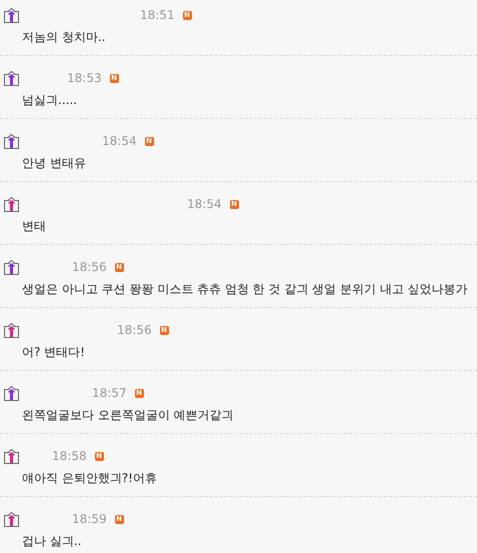 The image size is (477, 553). What do you see at coordinates (90, 478) in the screenshot?
I see `comment-text: 얘아직 은퇴안했긔?!어휴` at bounding box center [90, 478].